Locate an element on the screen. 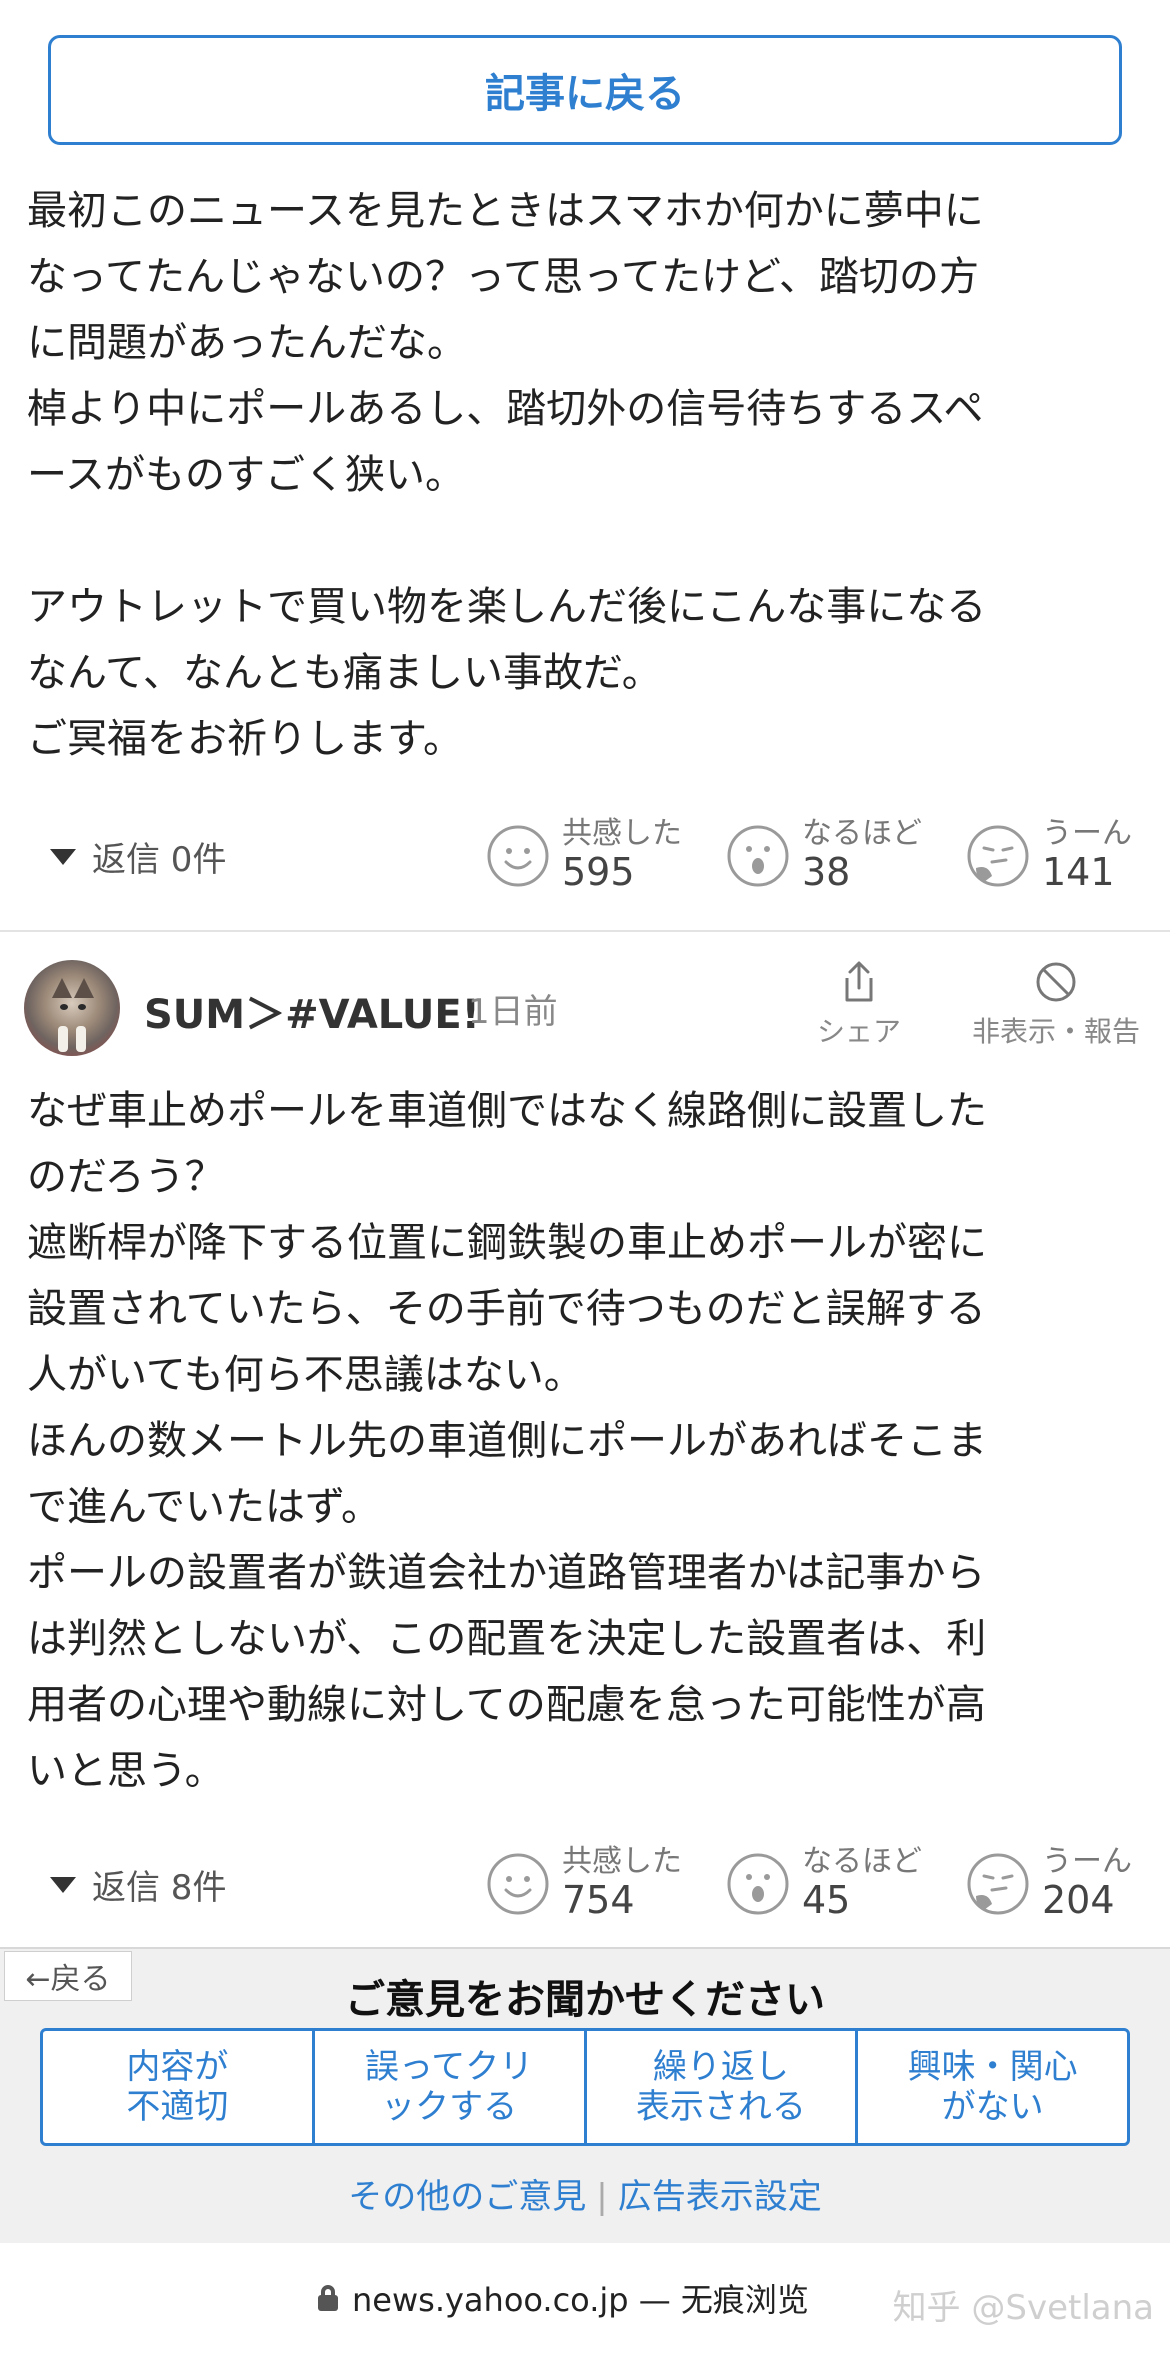 This screenshot has width=1170, height=2353. survey-option-inappropriate: 内容が 不適切 is located at coordinates (179, 2087).